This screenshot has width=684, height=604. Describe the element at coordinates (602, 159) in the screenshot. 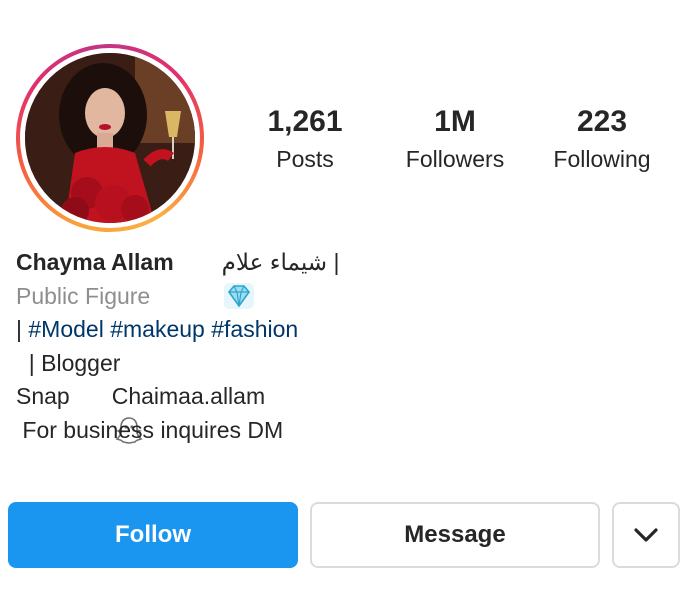

I see `following-label: Following` at that location.